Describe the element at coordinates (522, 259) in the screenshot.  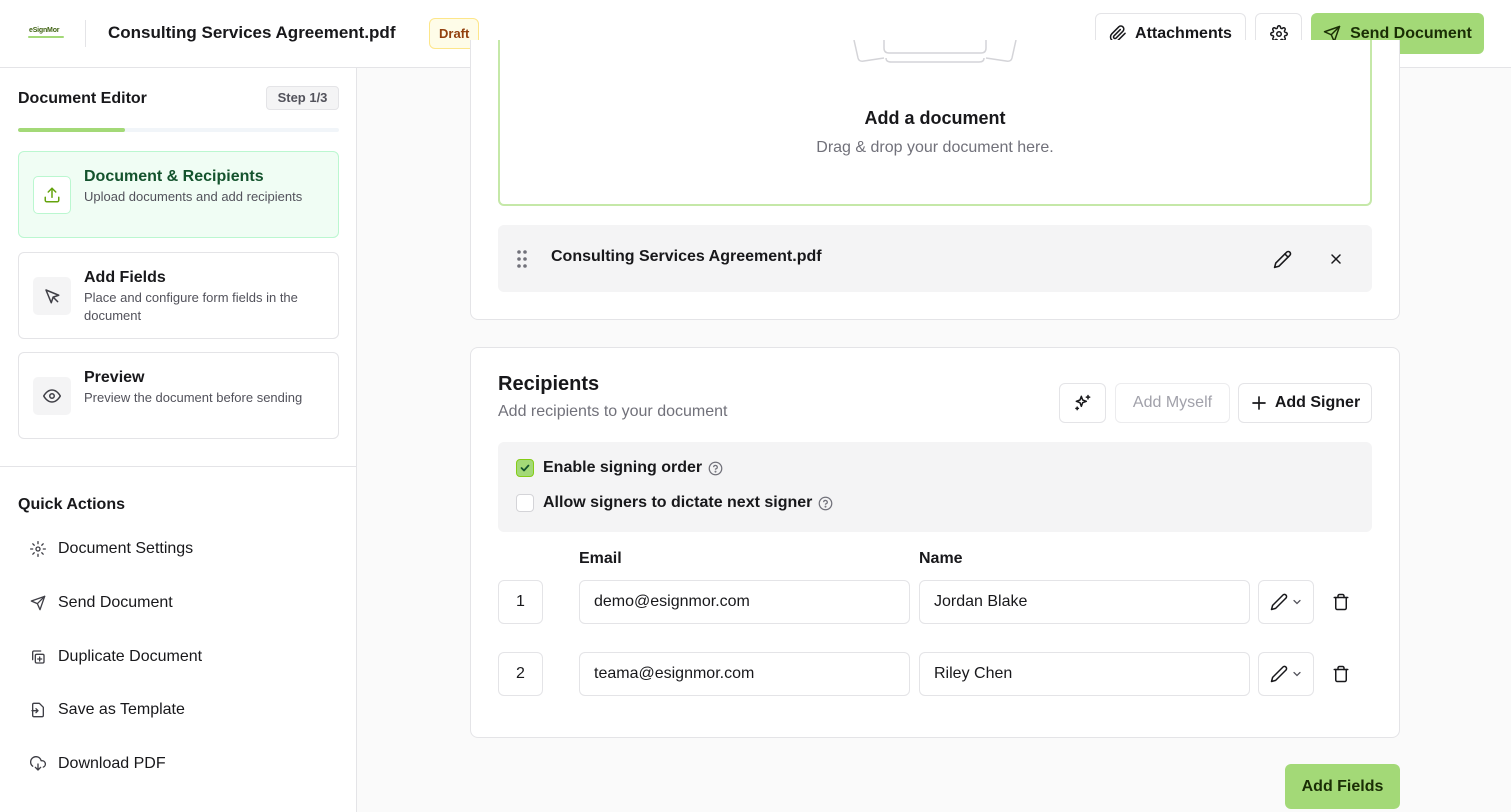
I see `drag-handle-icon` at that location.